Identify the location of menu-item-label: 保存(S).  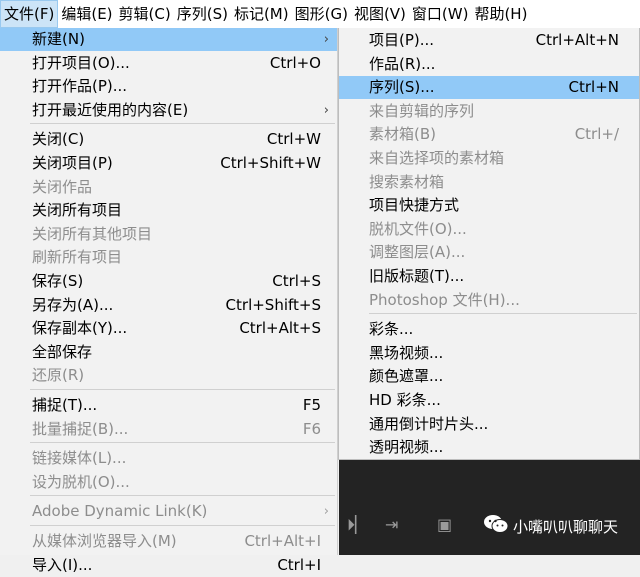
(58, 281).